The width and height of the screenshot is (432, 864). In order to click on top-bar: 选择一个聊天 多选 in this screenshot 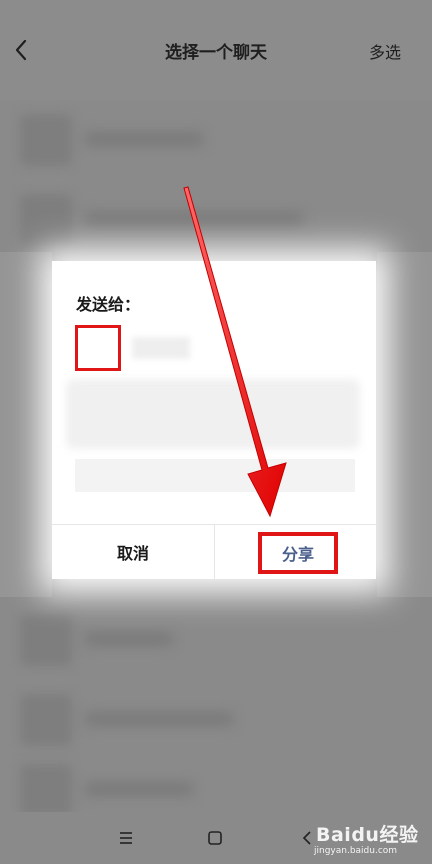, I will do `click(216, 50)`.